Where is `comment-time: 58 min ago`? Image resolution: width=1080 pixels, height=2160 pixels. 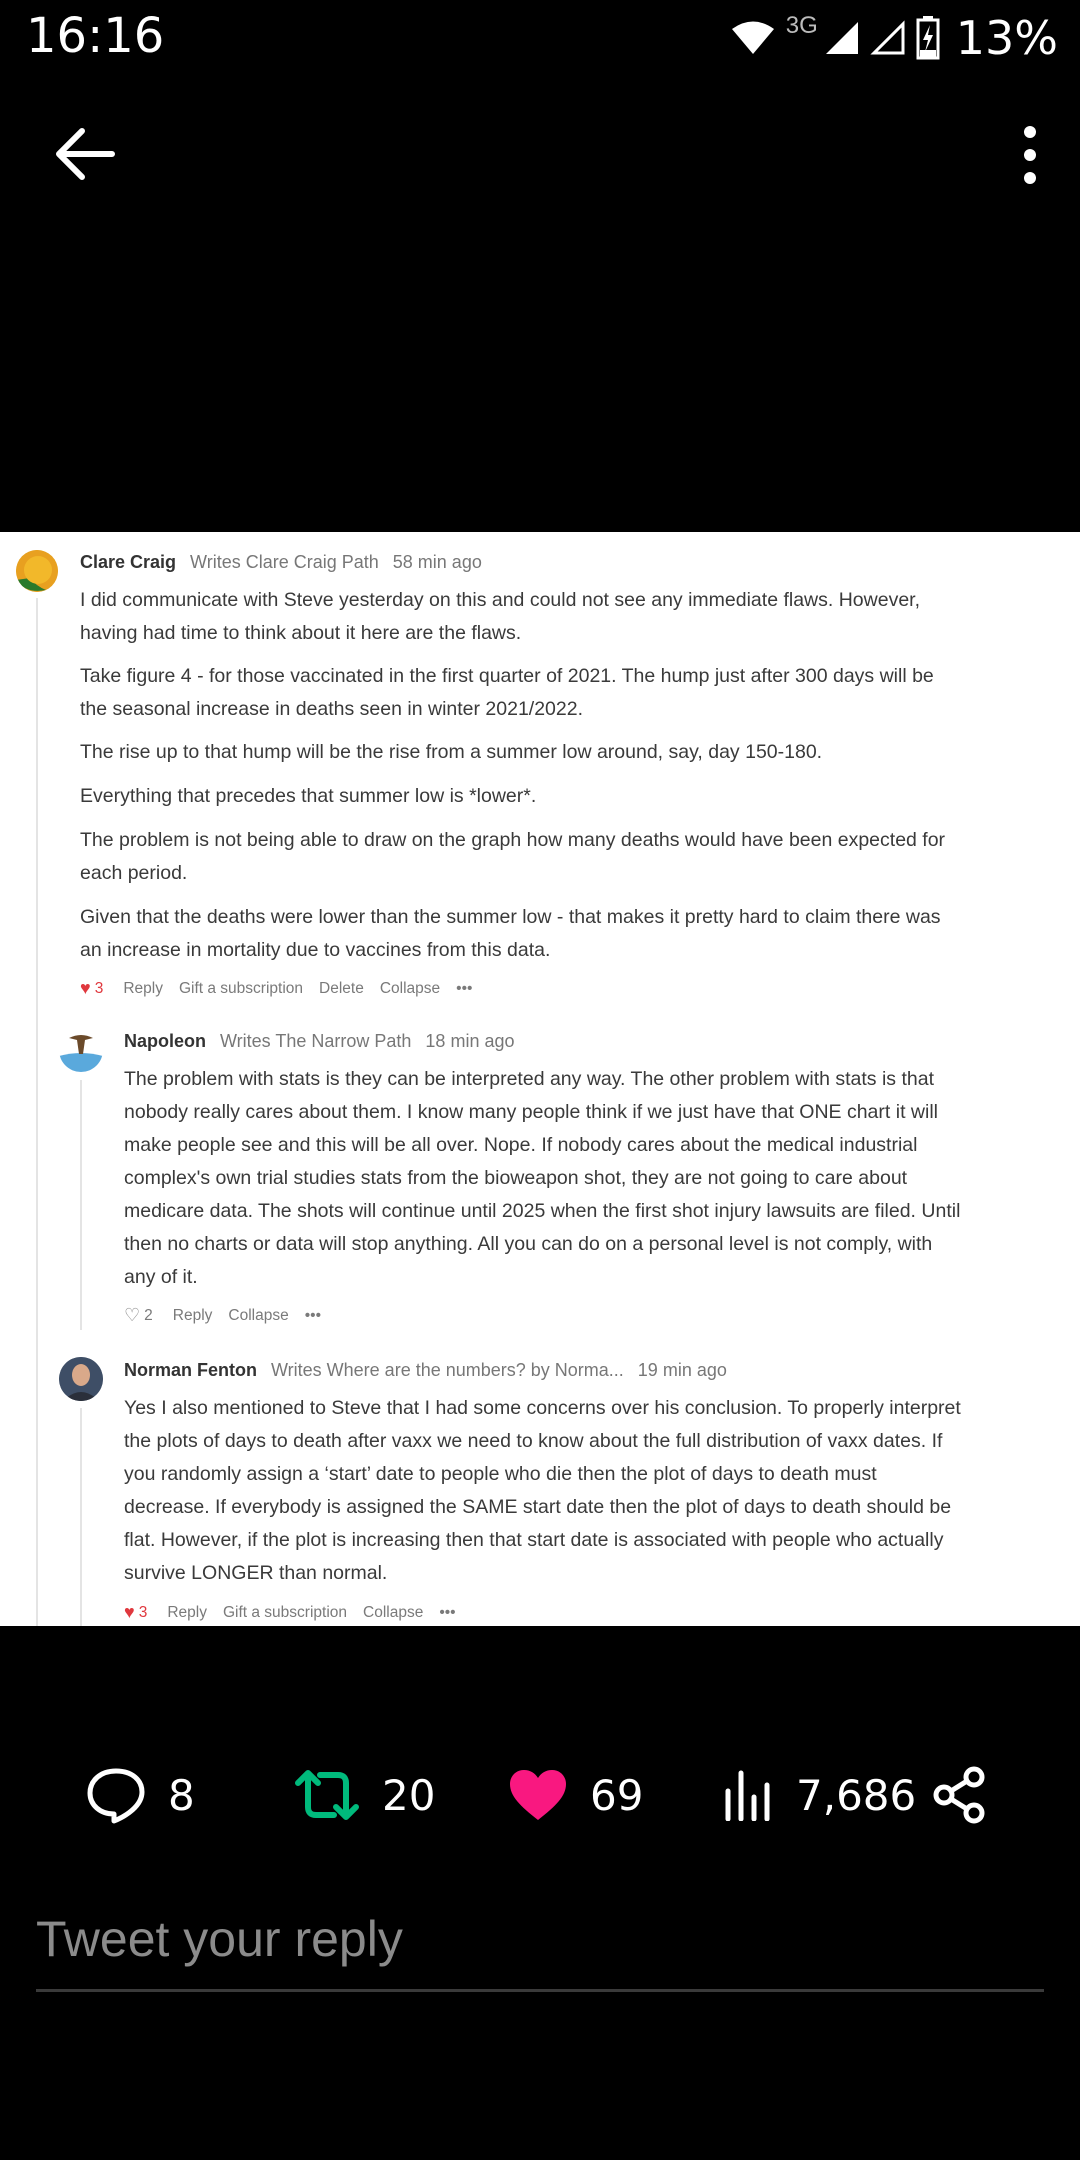
comment-time: 58 min ago is located at coordinates (437, 562).